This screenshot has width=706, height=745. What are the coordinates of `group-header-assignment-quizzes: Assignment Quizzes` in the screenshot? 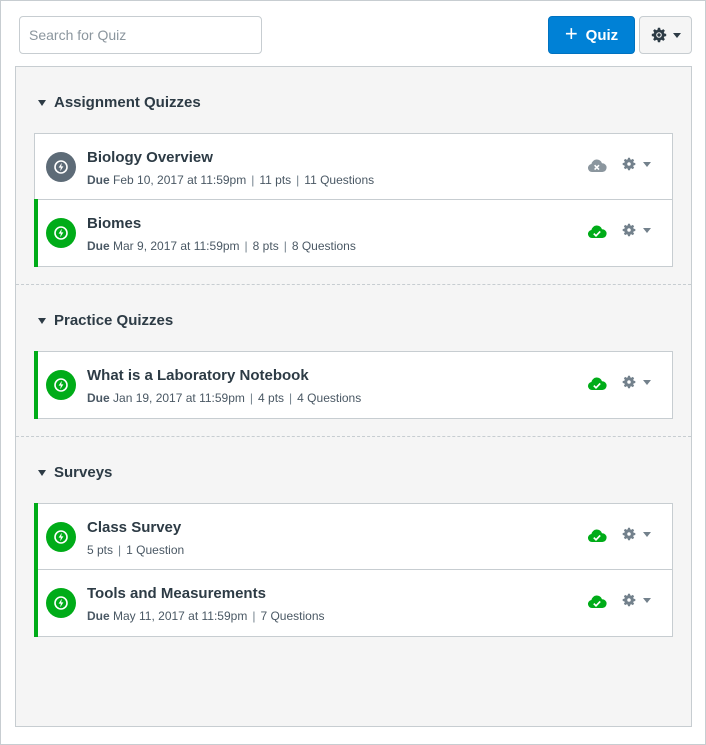 It's located at (119, 102).